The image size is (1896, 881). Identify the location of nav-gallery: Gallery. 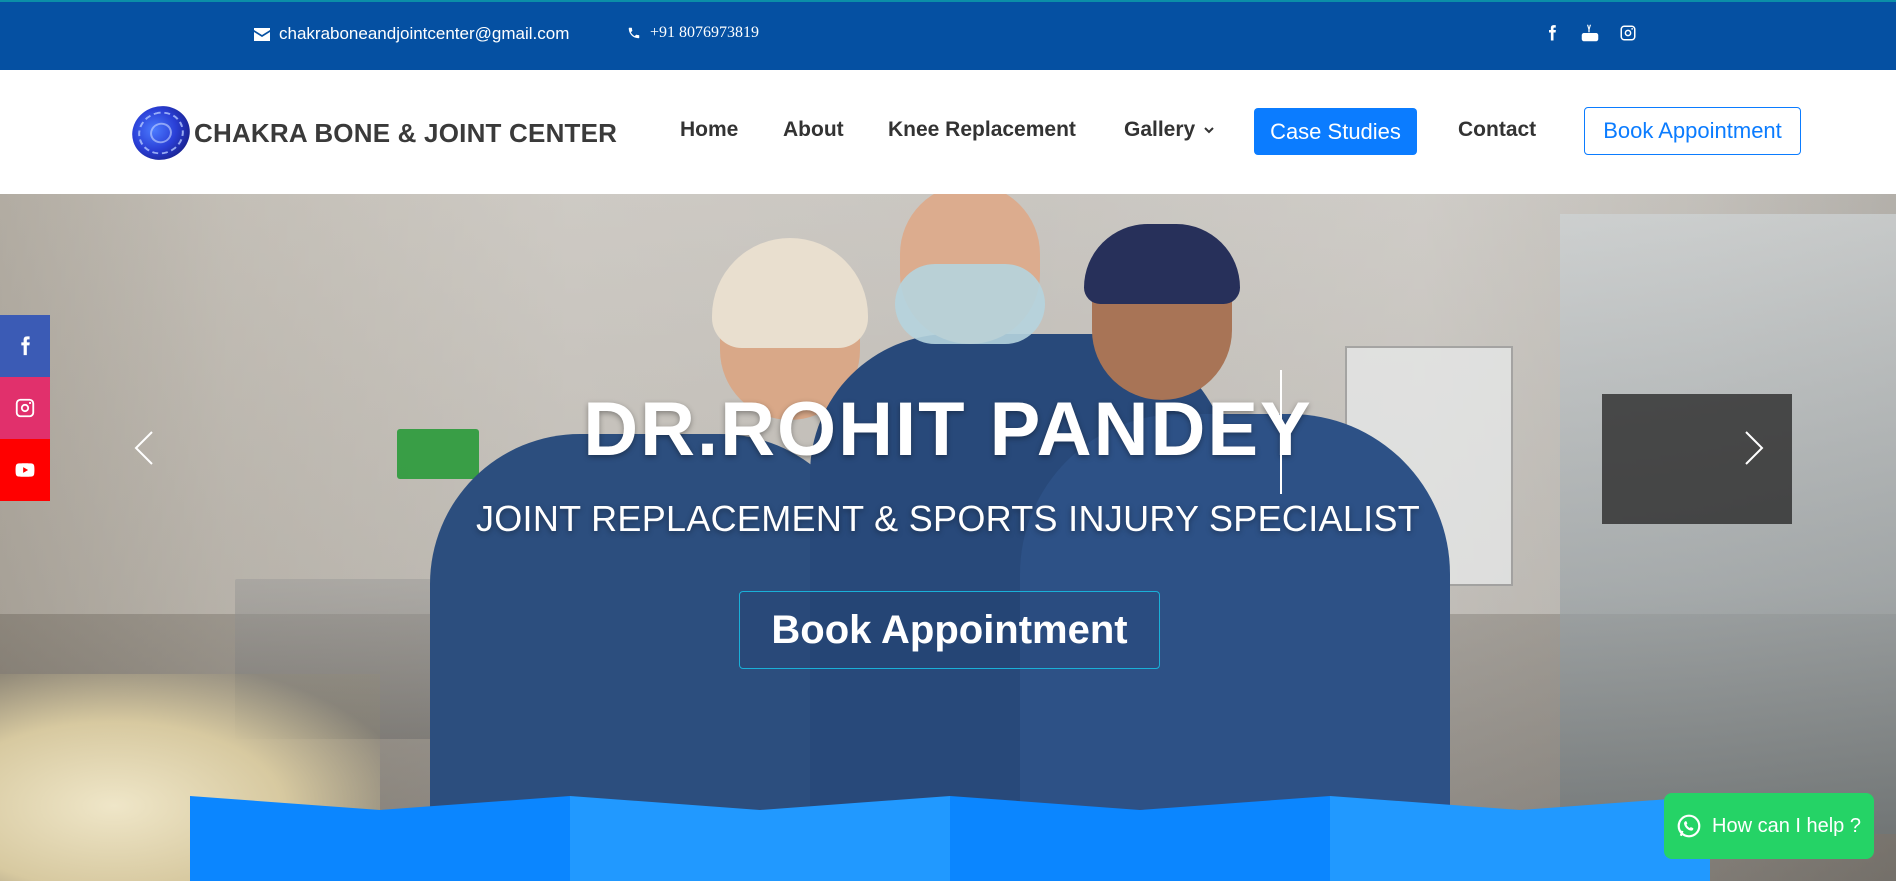
(1169, 130).